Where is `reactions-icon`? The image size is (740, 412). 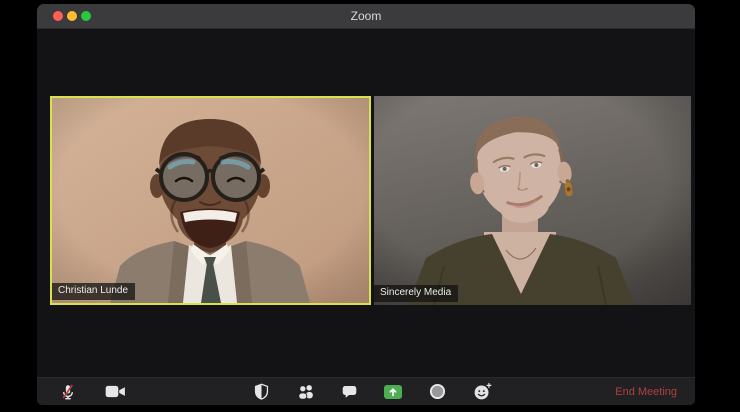
reactions-icon is located at coordinates (482, 391).